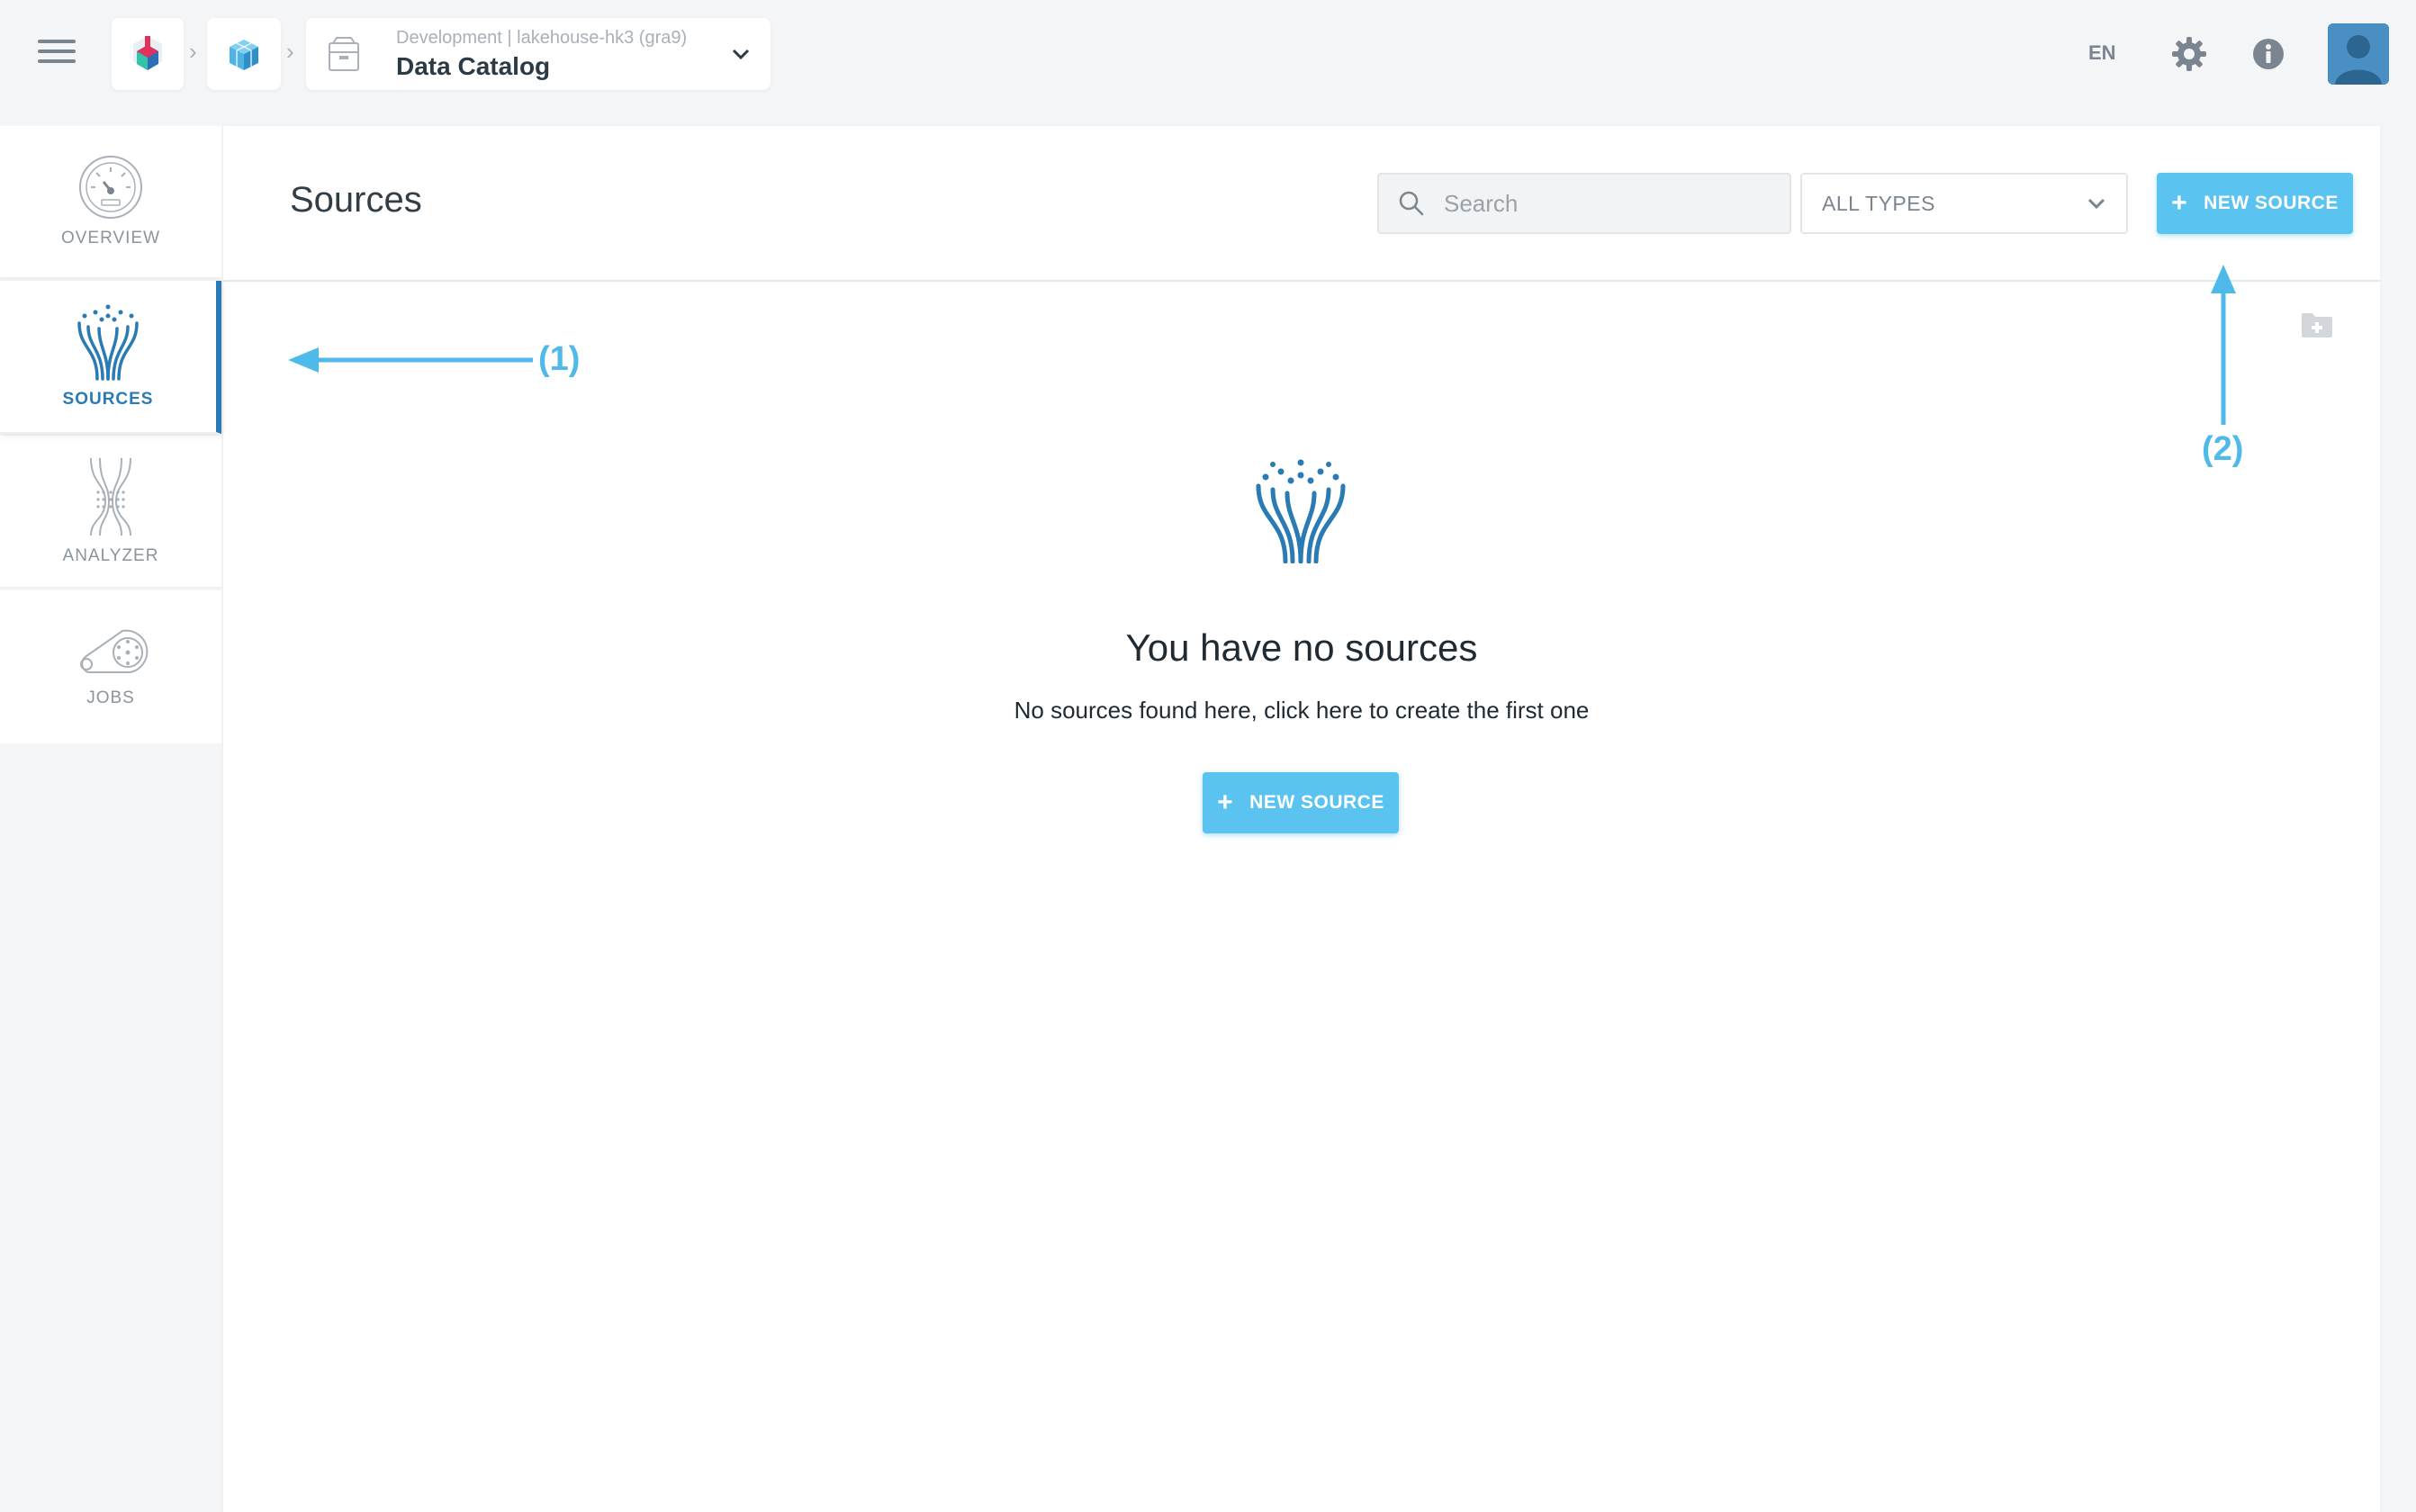 Image resolution: width=2416 pixels, height=1512 pixels. I want to click on user-icon, so click(2358, 54).